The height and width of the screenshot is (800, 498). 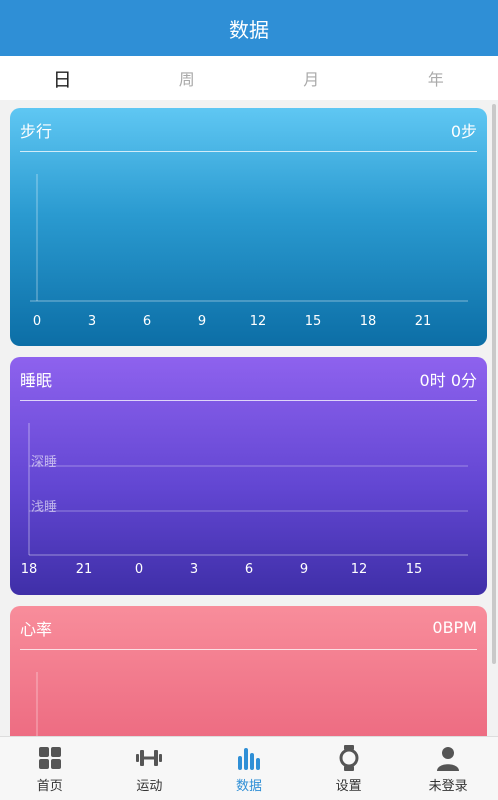 I want to click on steps-x-tick: 6, so click(x=147, y=321).